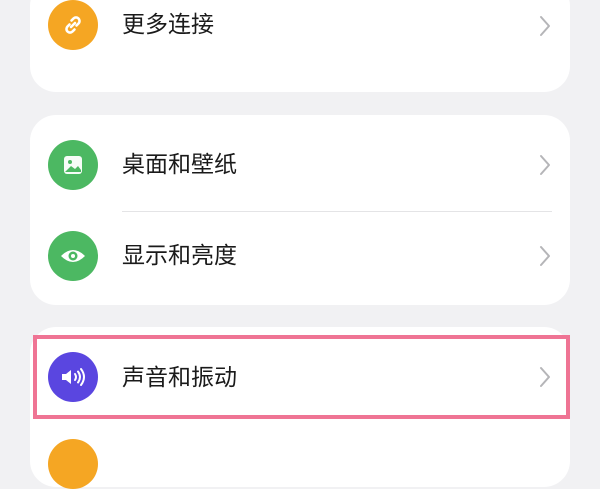 This screenshot has height=489, width=600. What do you see at coordinates (73, 464) in the screenshot?
I see `settings-item-icon` at bounding box center [73, 464].